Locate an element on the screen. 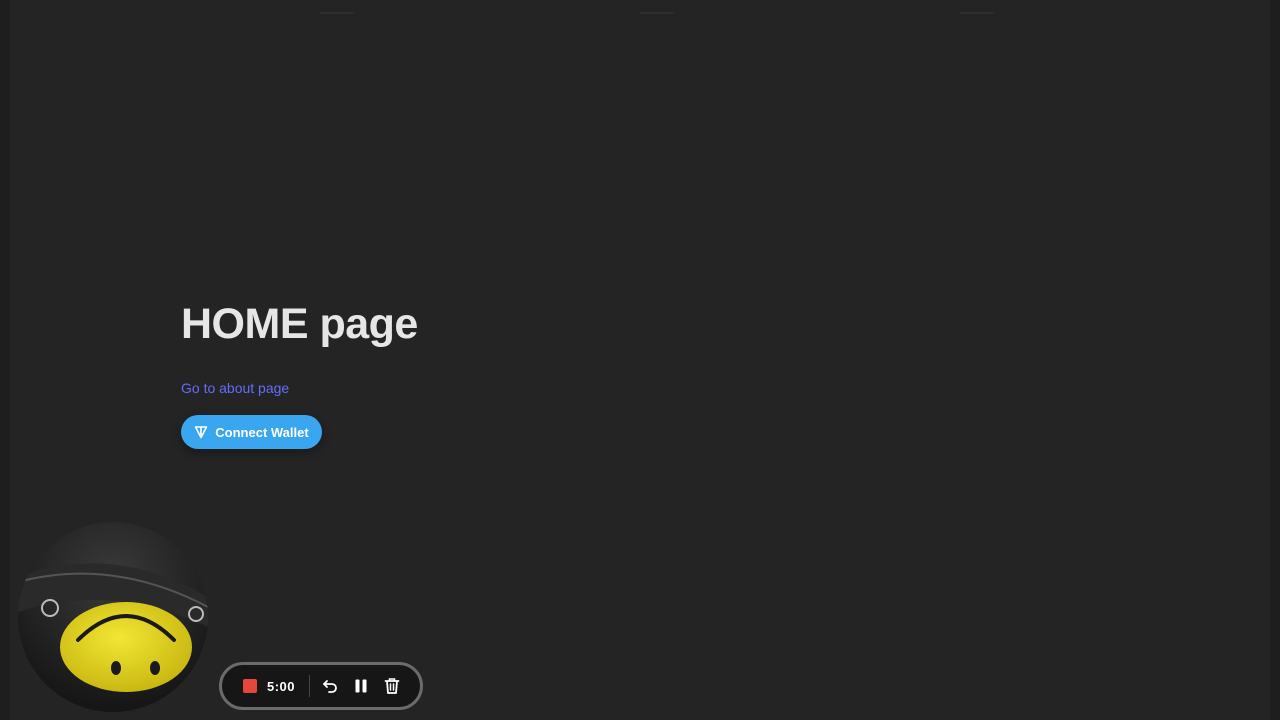 The width and height of the screenshot is (1280, 720). webcam-bubble is located at coordinates (113, 617).